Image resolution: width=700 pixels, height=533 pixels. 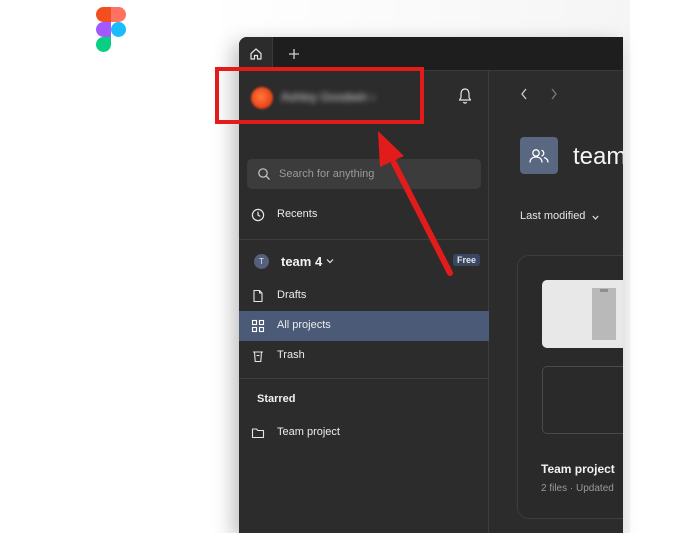 I want to click on home-icon, so click(x=255, y=54).